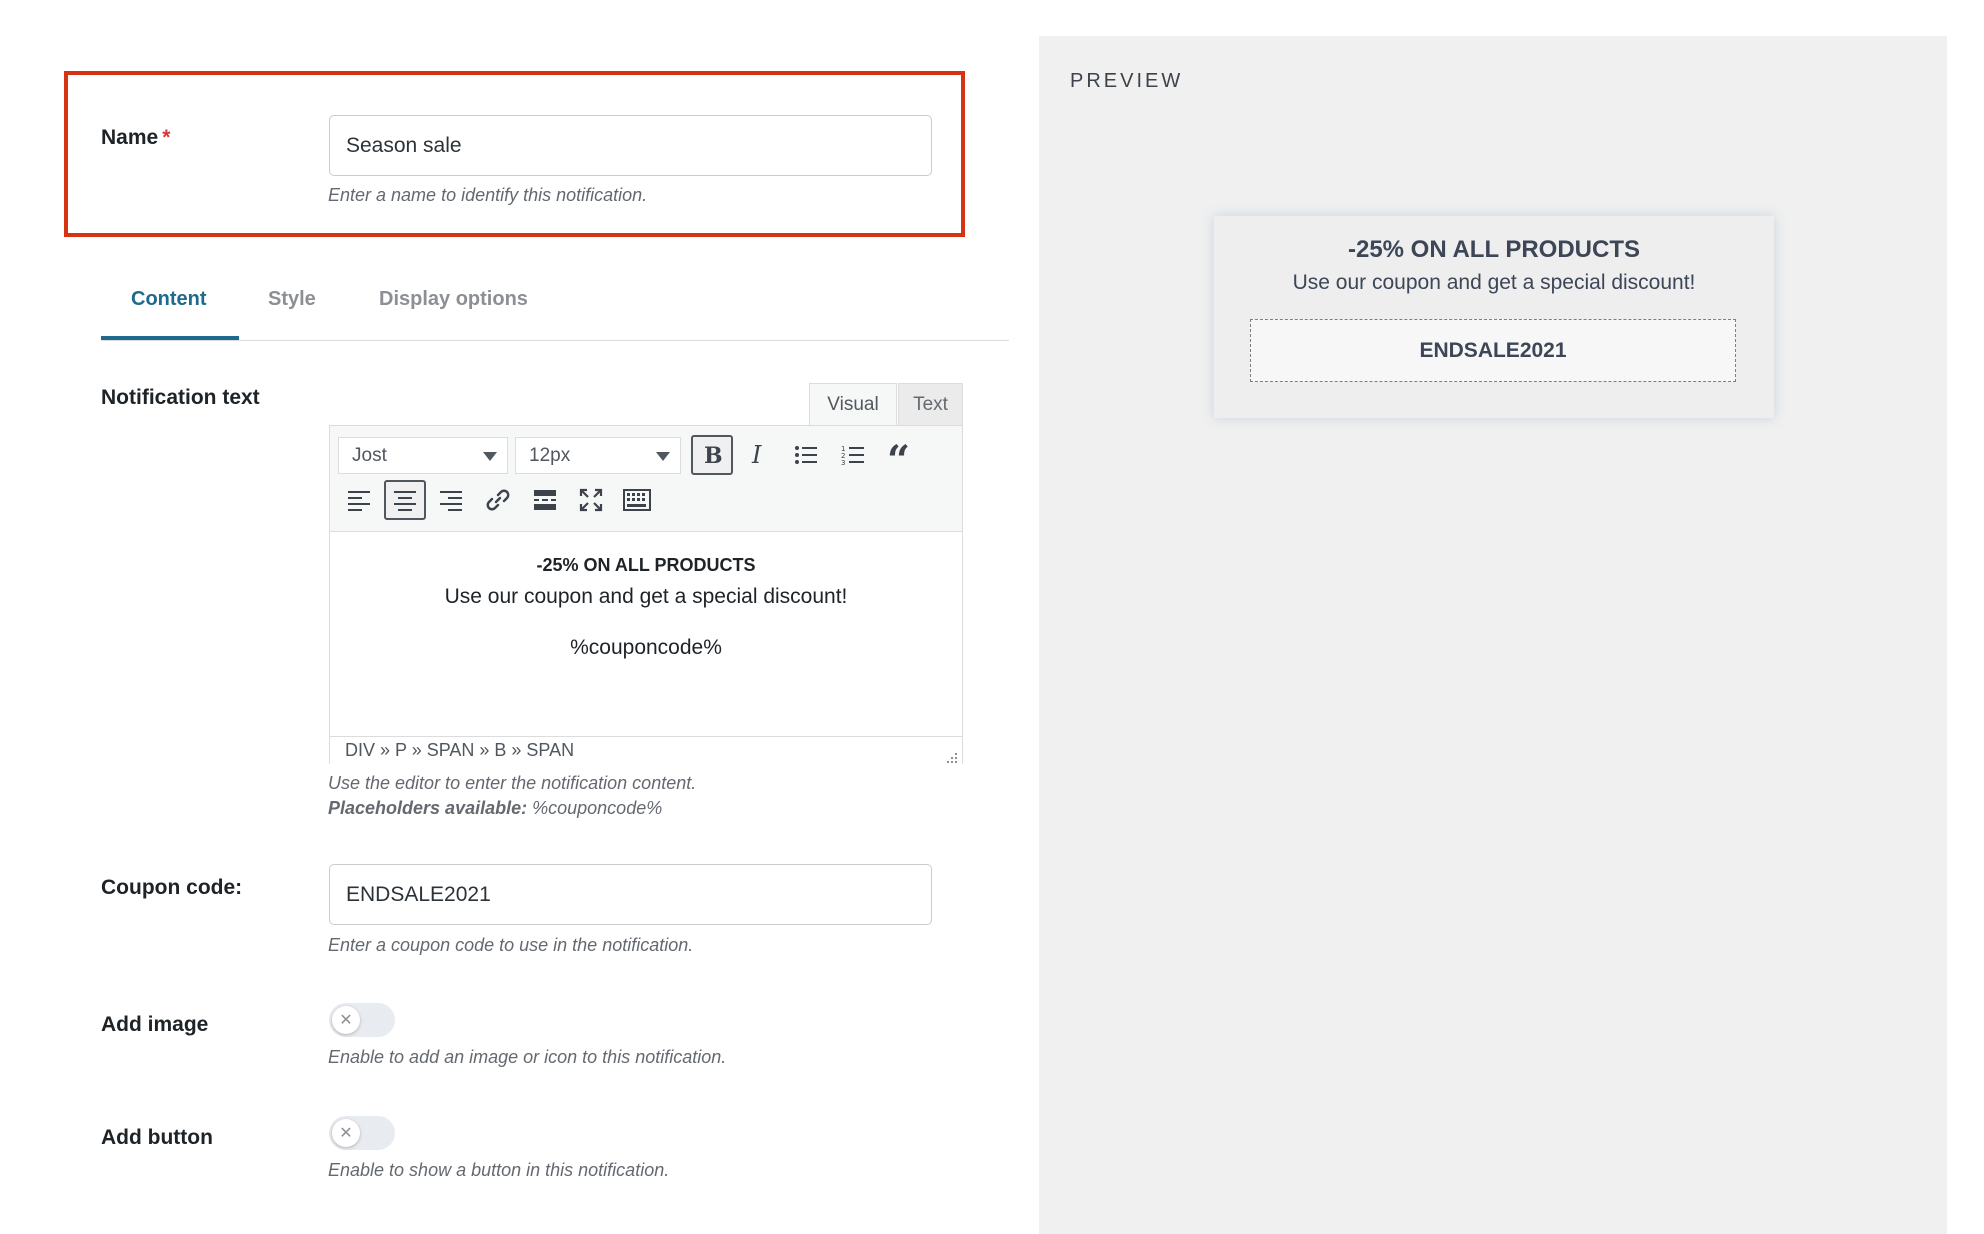  I want to click on editor-text-tab: Text, so click(930, 404).